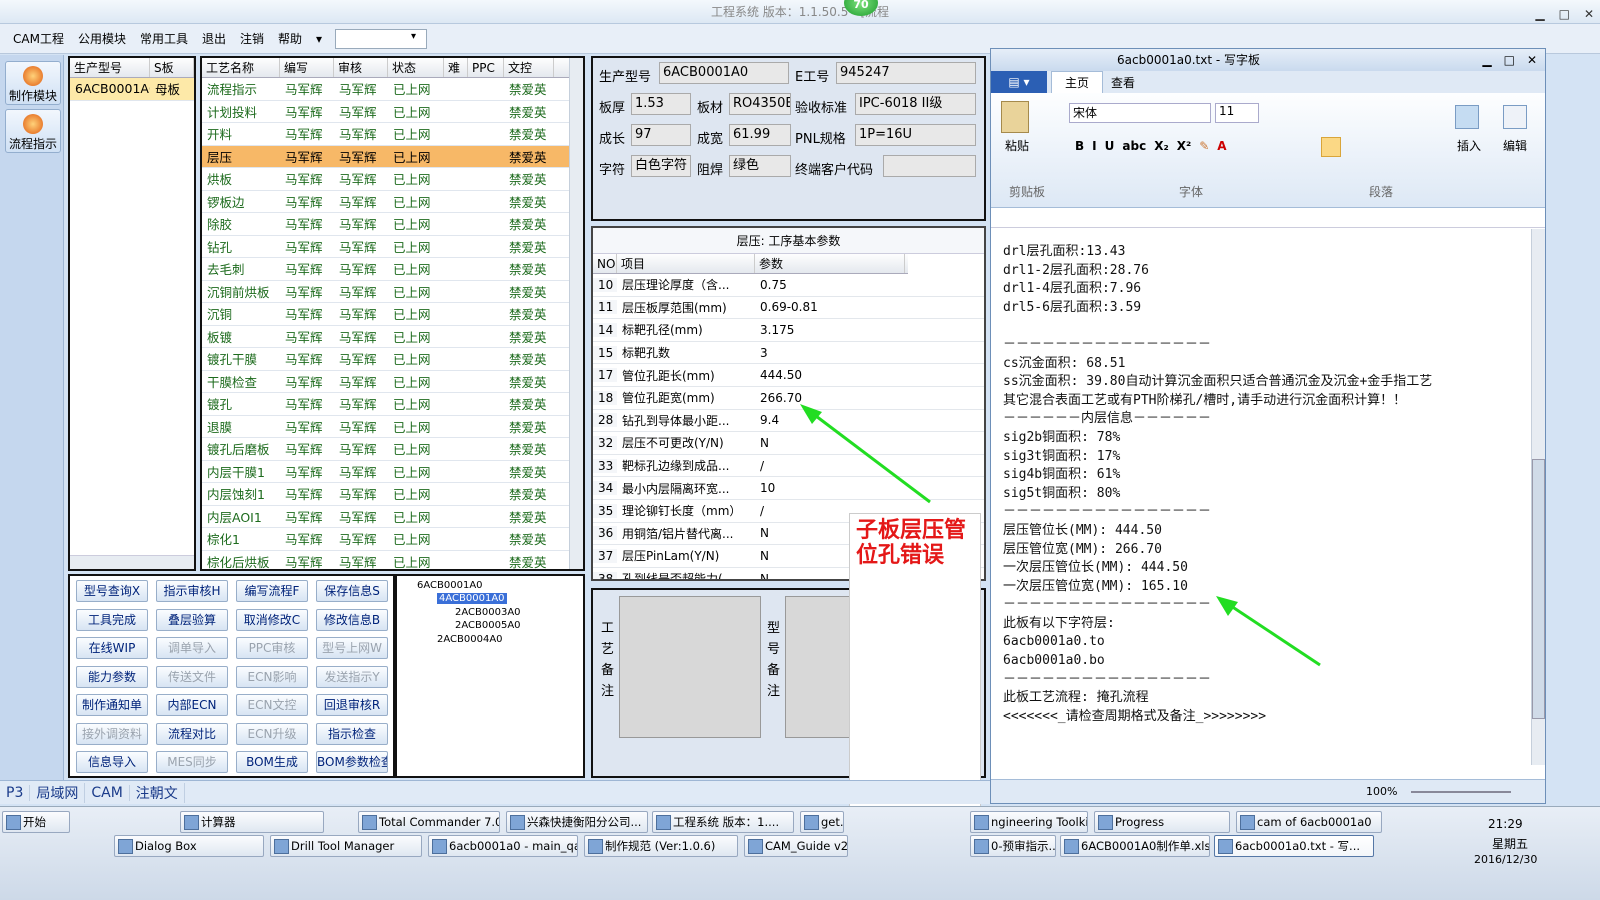 The width and height of the screenshot is (1600, 900). Describe the element at coordinates (38, 38) in the screenshot. I see `menu-cam: CAM工程` at that location.